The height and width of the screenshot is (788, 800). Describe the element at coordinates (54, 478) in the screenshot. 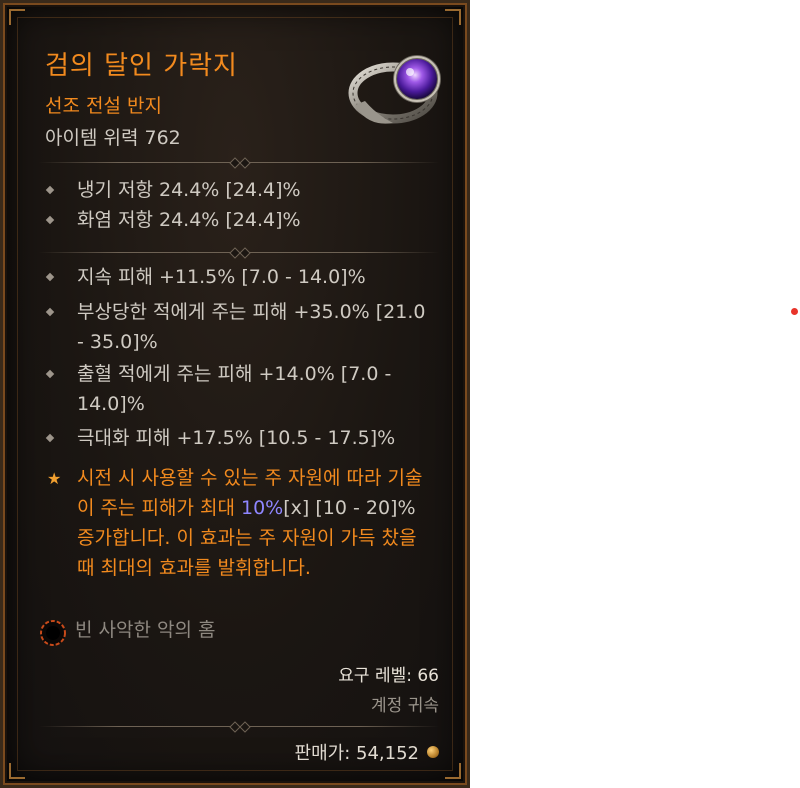

I see `star-icon: ★` at that location.